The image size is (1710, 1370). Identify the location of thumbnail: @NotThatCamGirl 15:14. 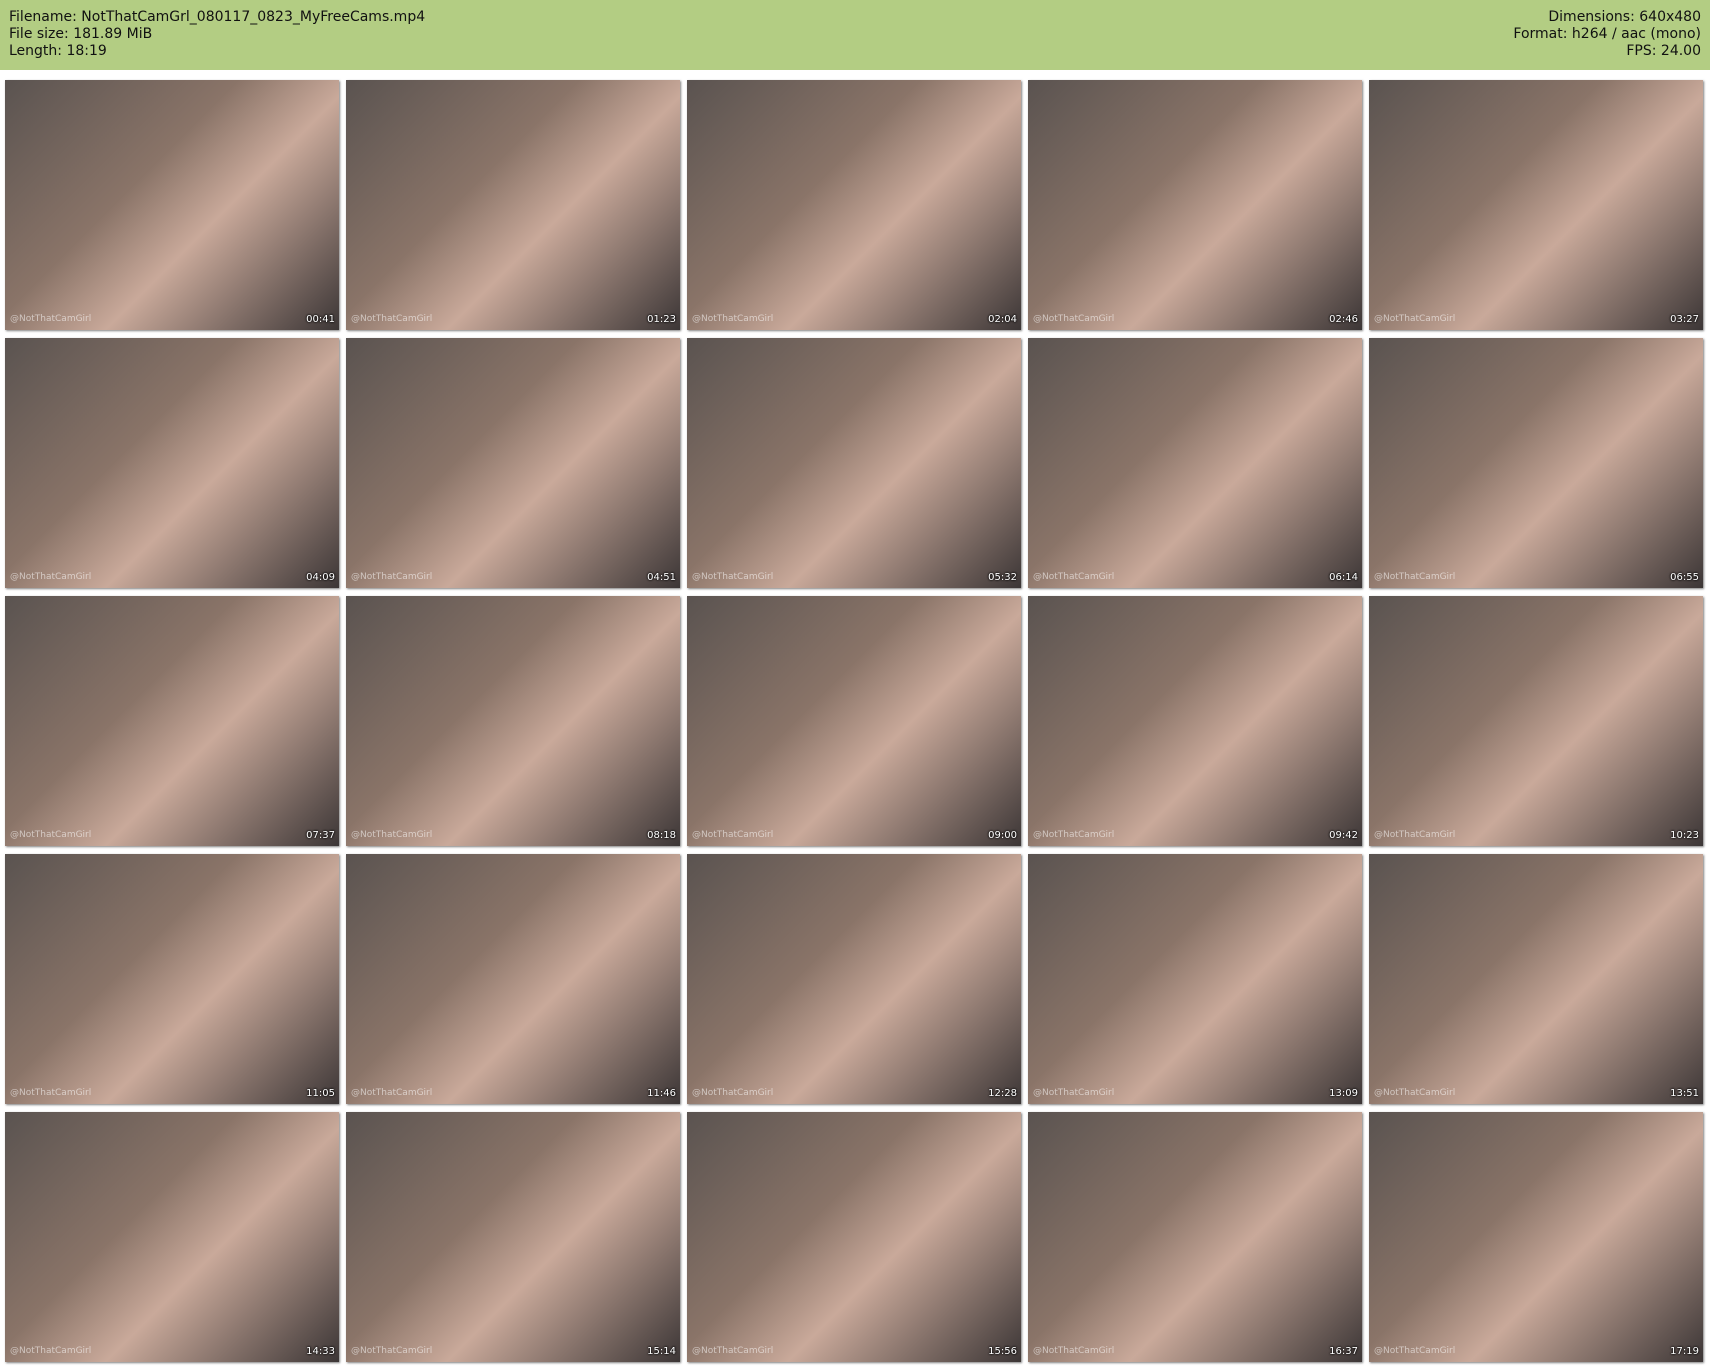
(513, 1237).